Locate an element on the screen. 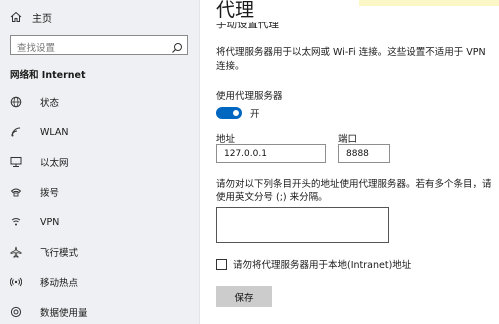  search-box is located at coordinates (99, 46).